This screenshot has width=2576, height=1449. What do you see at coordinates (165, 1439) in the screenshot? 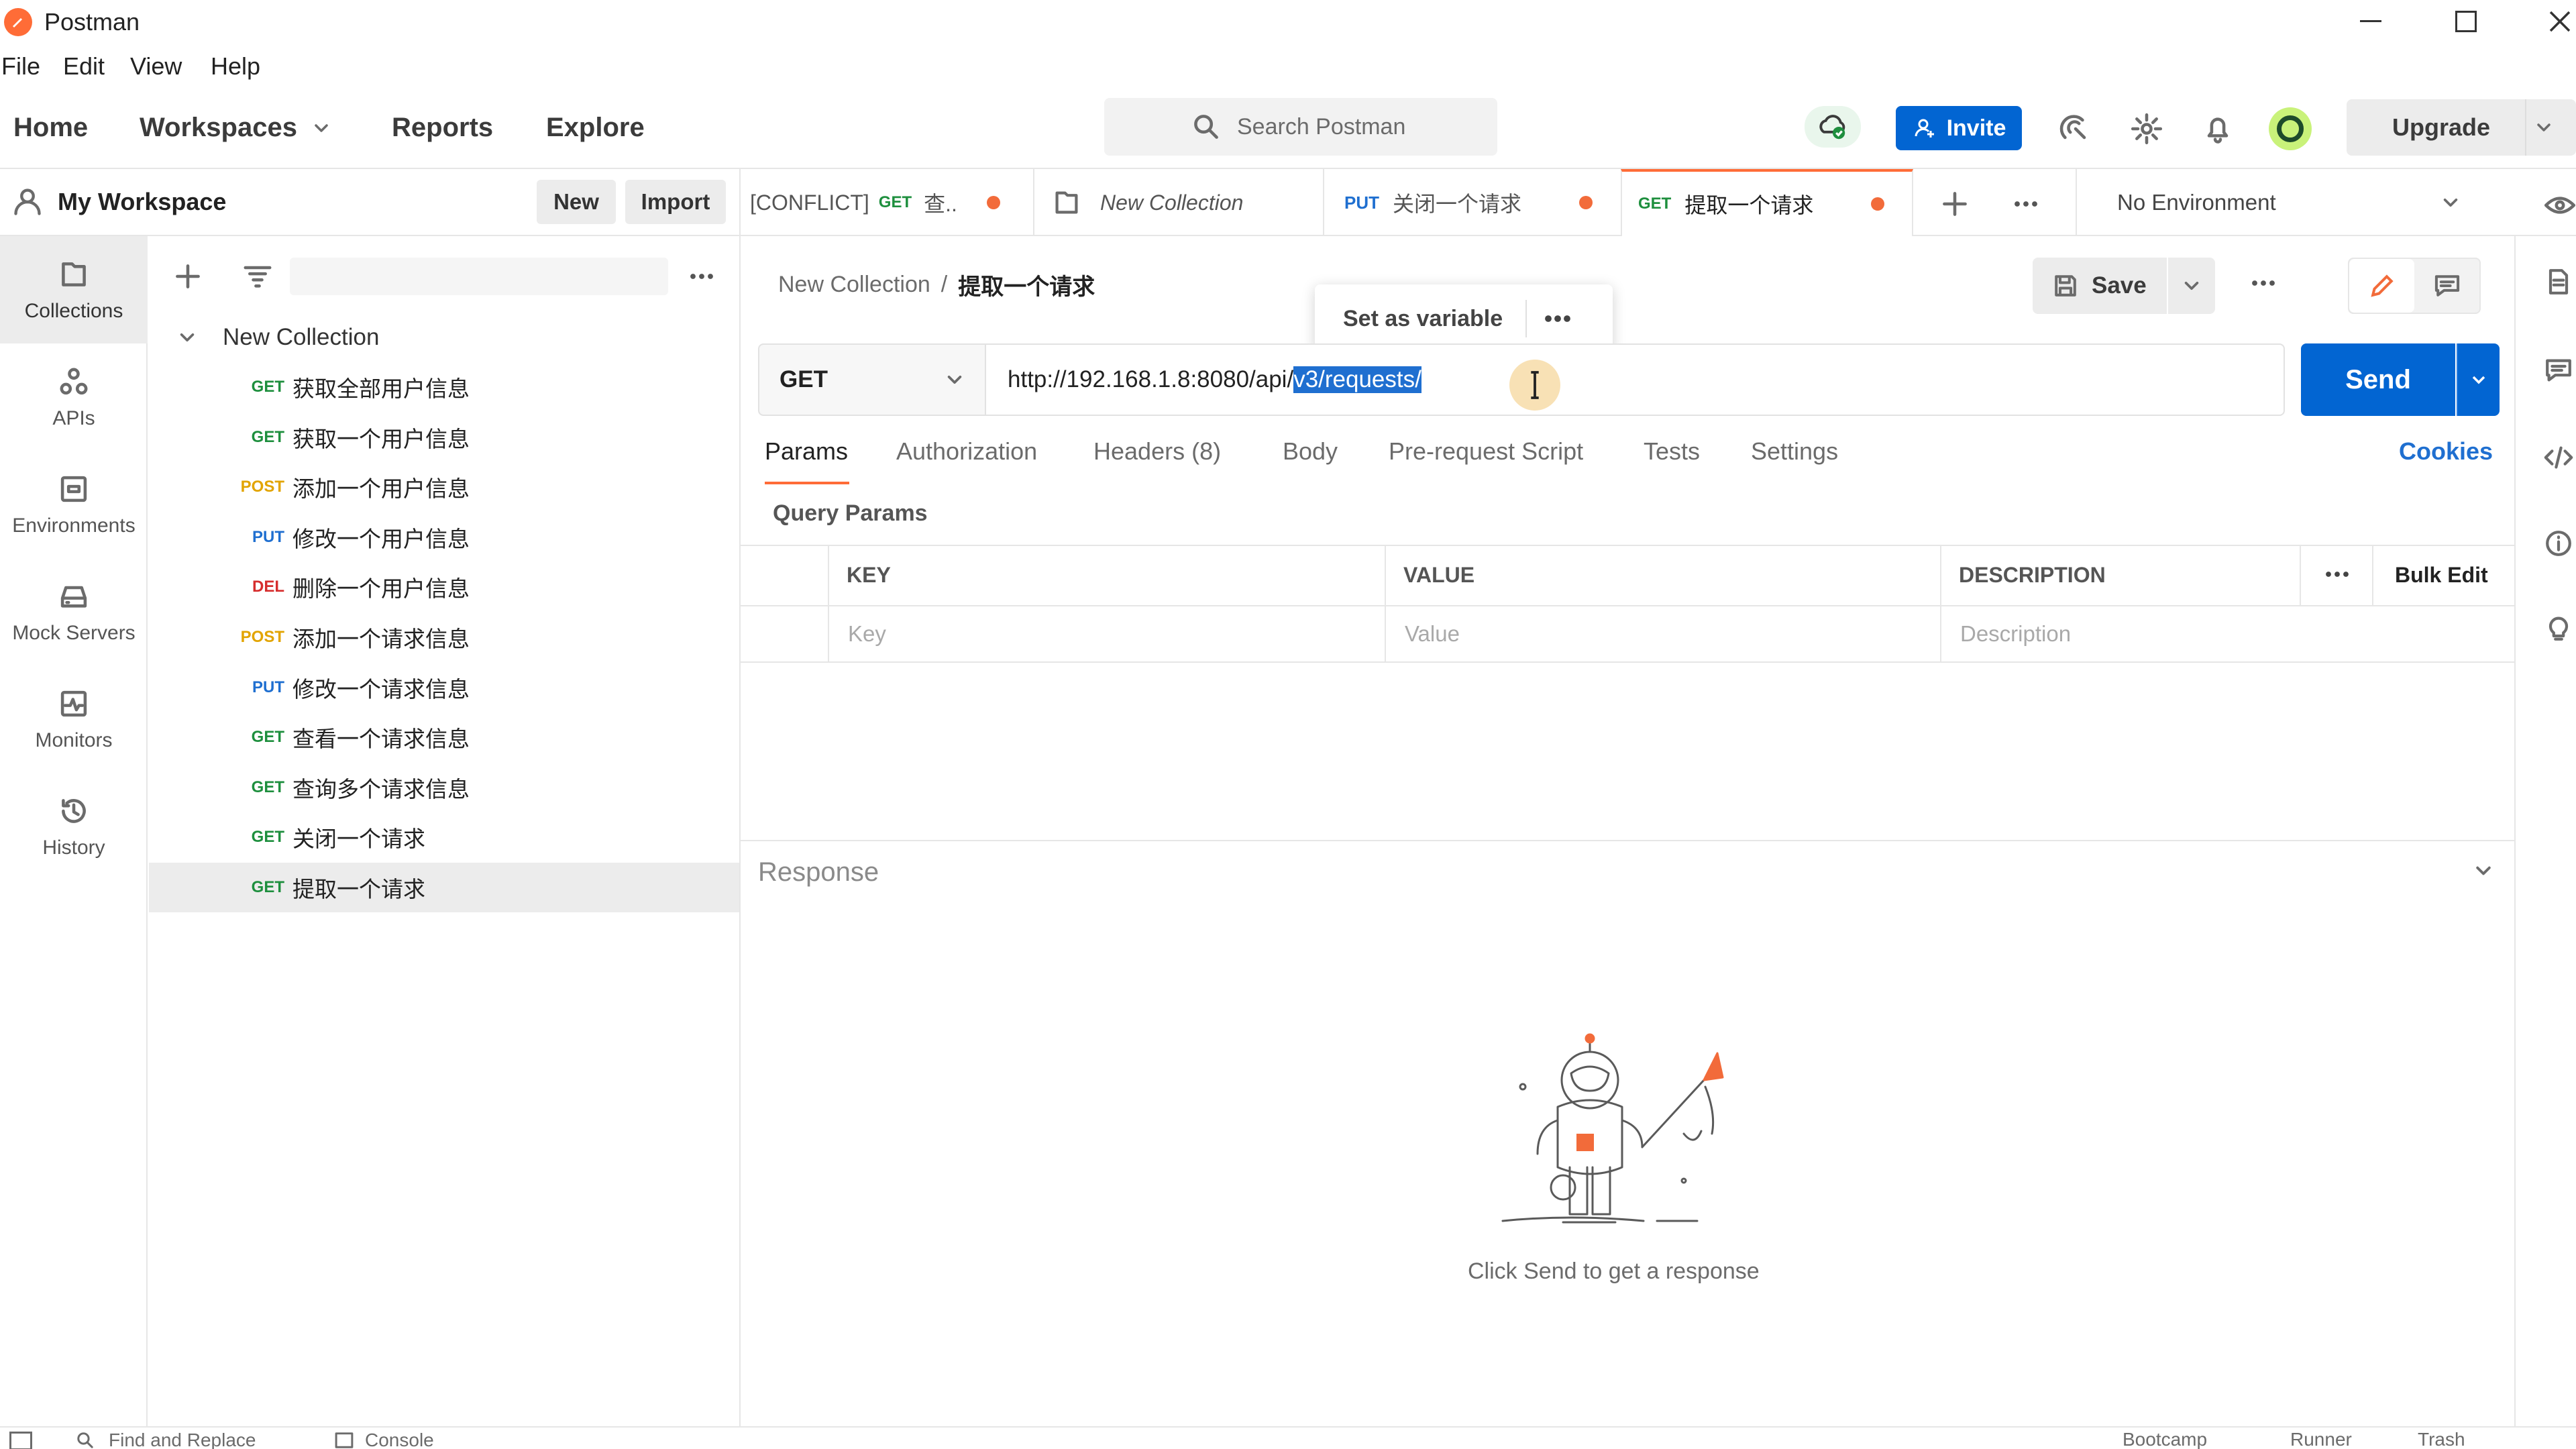
I see `find-replace-button: Find and Replace` at bounding box center [165, 1439].